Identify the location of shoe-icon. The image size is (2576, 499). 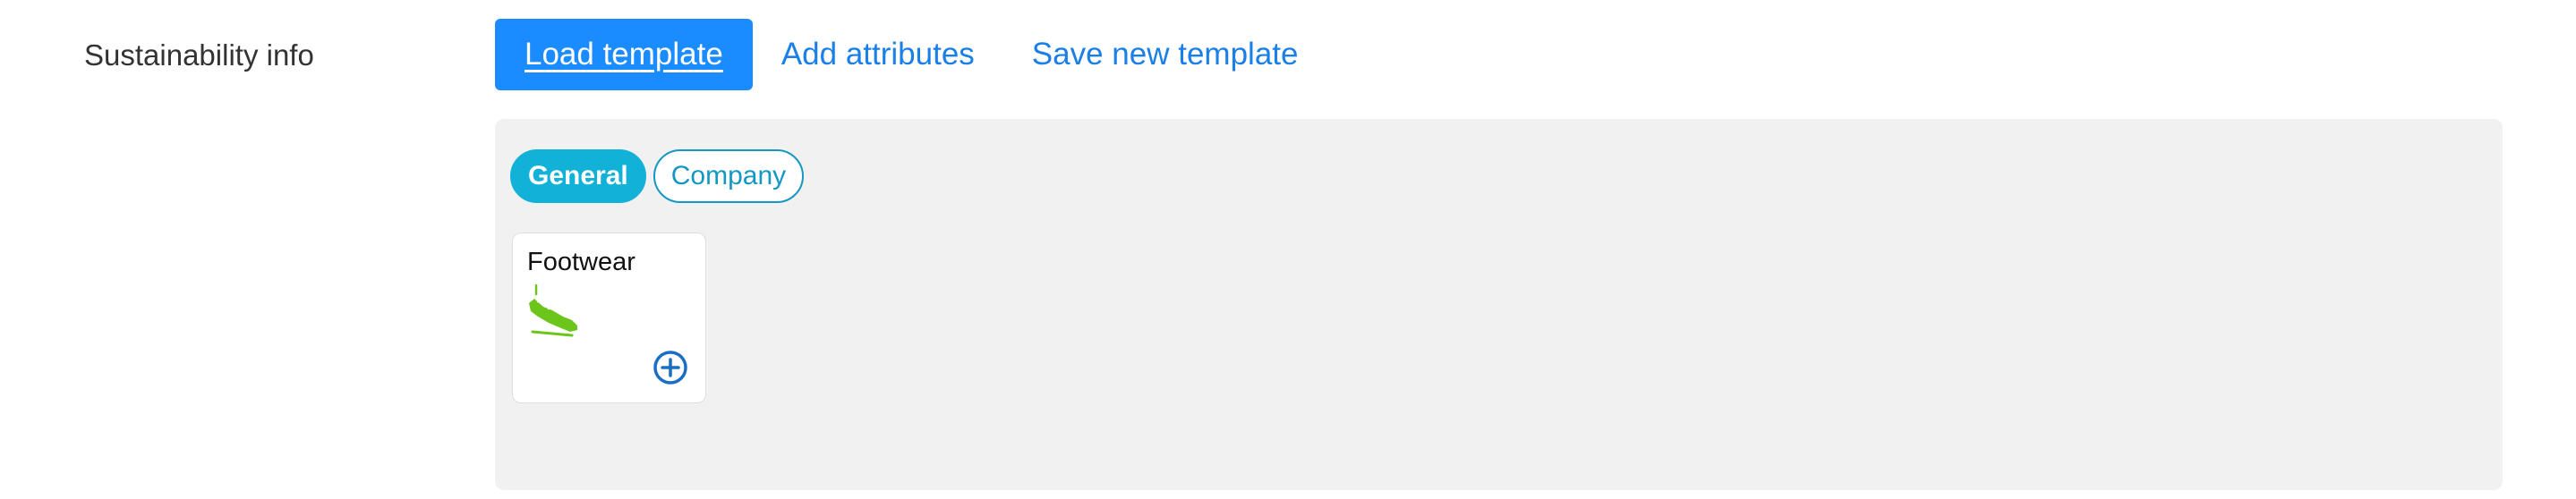
(554, 310).